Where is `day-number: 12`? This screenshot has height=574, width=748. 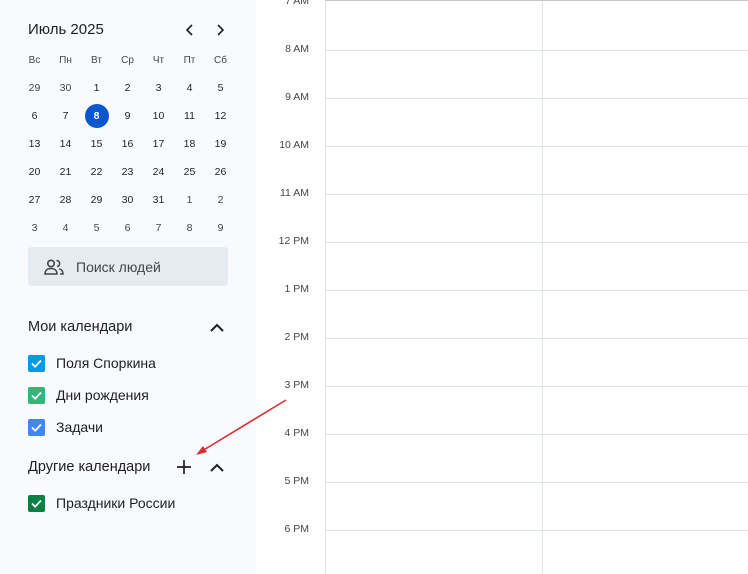 day-number: 12 is located at coordinates (220, 116).